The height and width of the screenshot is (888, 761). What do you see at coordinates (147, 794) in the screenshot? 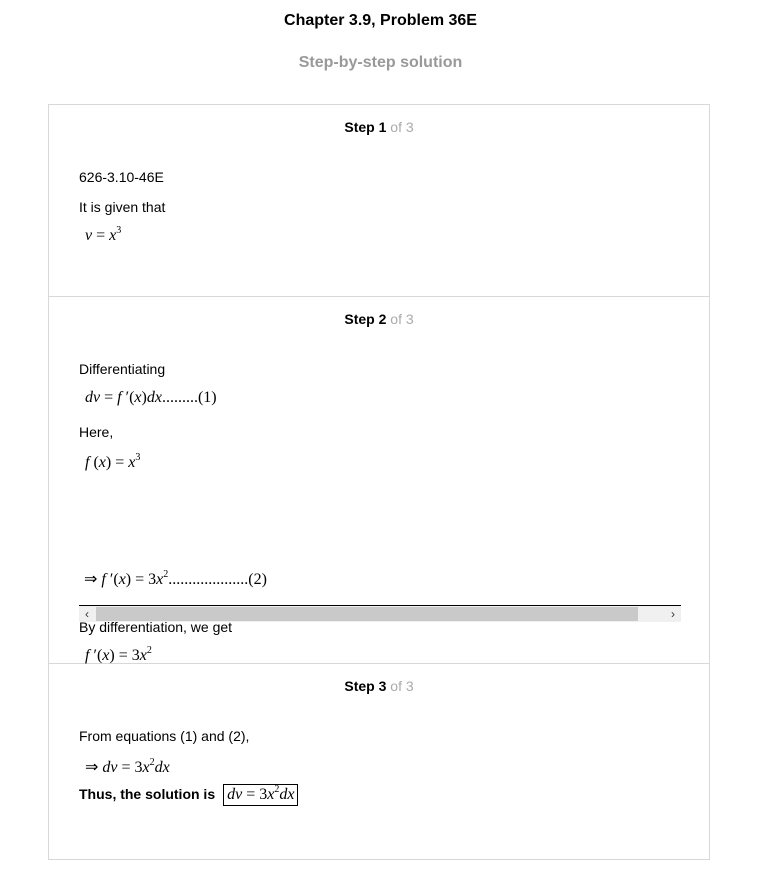
I see `thus-text: Thus, the solution is` at bounding box center [147, 794].